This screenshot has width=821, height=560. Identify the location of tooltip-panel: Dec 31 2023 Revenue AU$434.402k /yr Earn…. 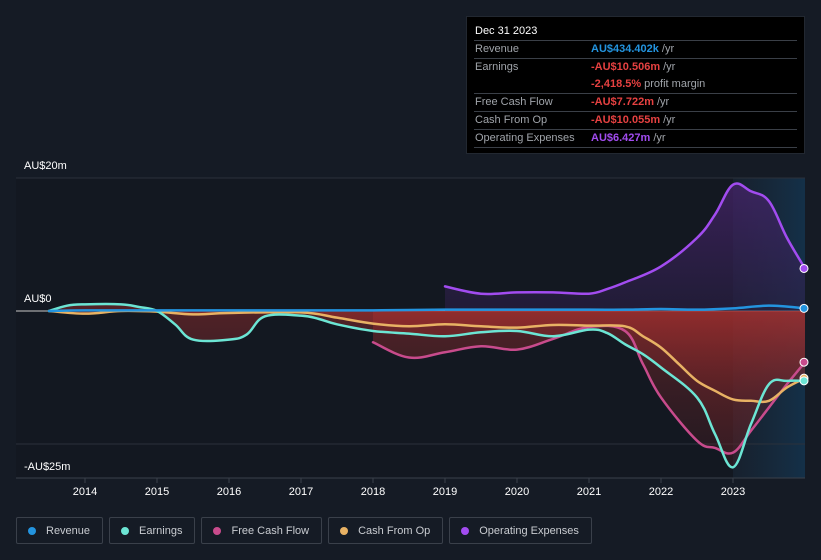
(635, 85).